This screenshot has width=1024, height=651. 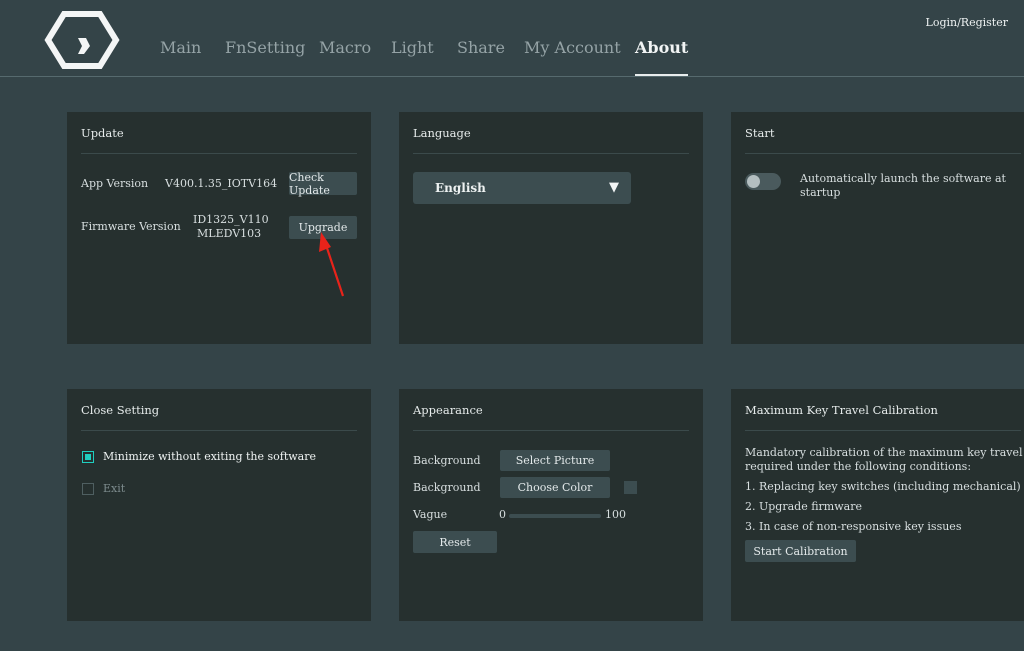 What do you see at coordinates (345, 47) in the screenshot?
I see `nav-item-macro: Macro` at bounding box center [345, 47].